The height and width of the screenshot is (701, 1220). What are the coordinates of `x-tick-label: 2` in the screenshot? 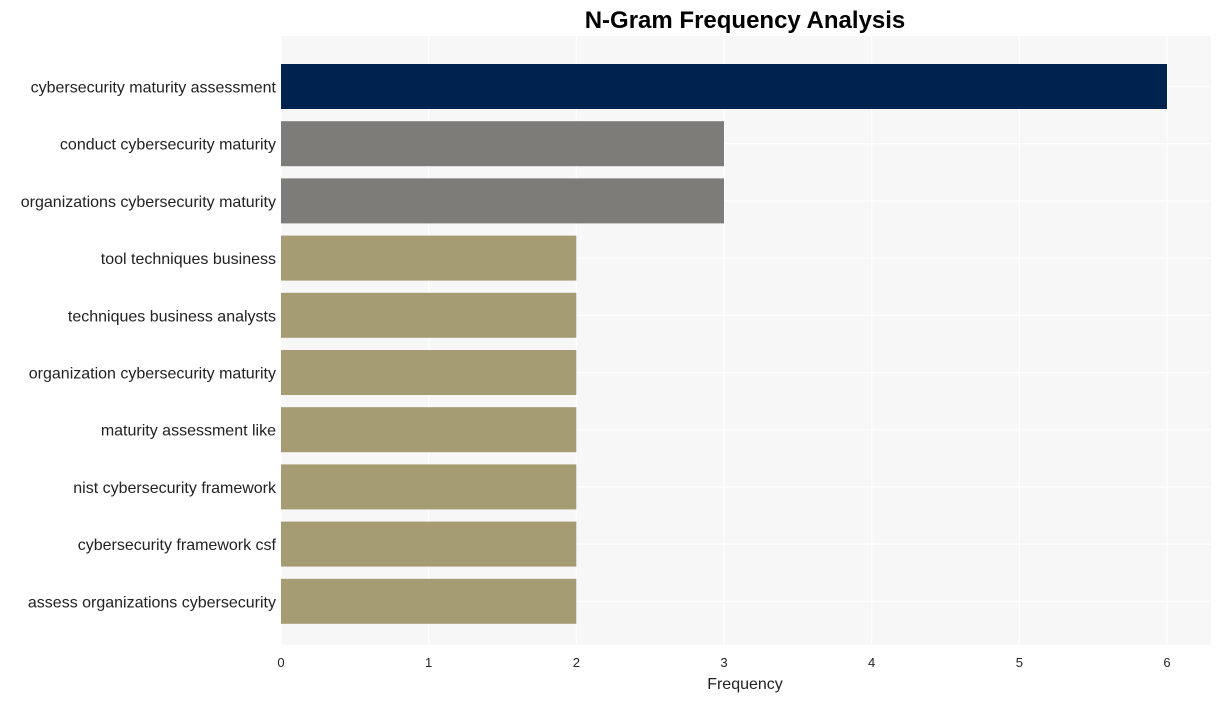 It's located at (576, 662).